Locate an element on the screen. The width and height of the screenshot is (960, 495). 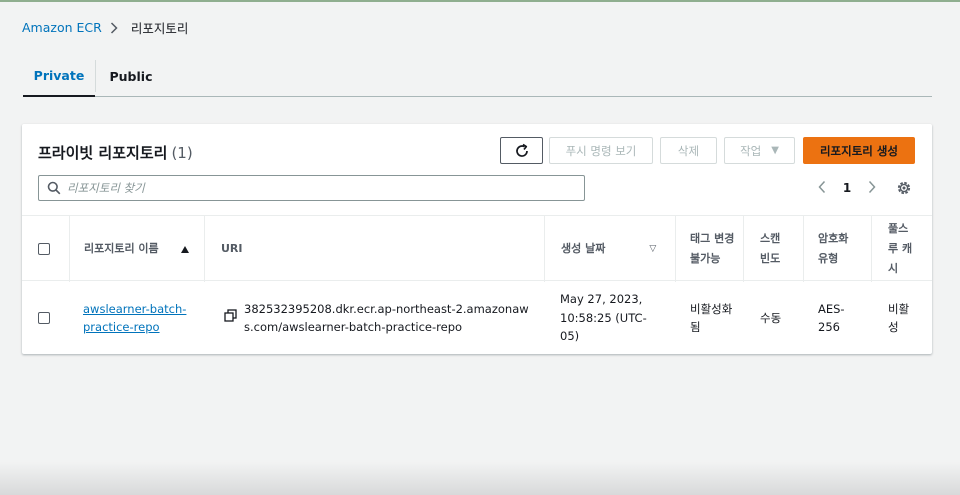
breadcrumb: Amazon ECR 리포지토리 is located at coordinates (105, 27).